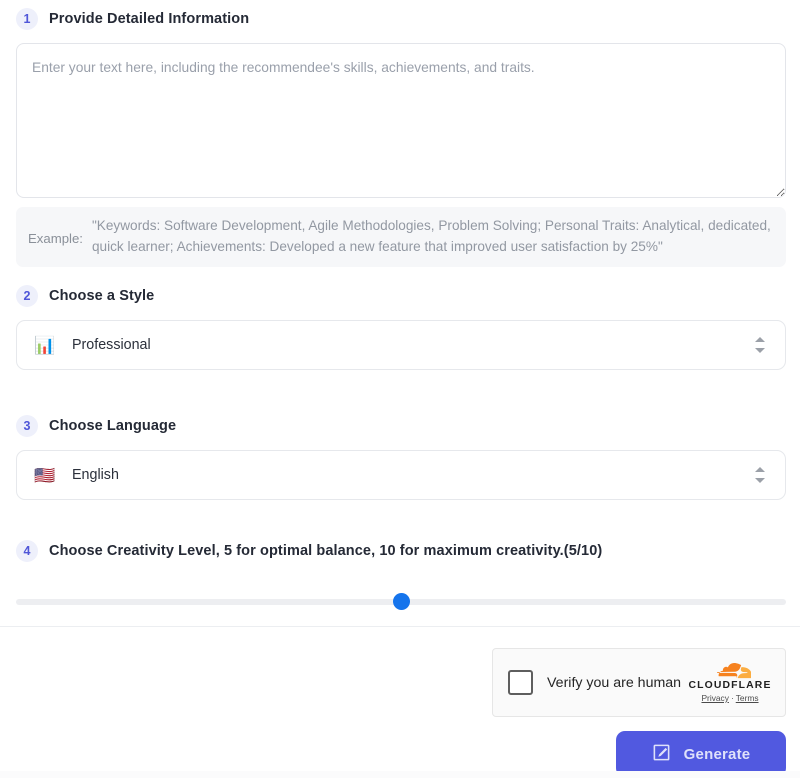 Image resolution: width=800 pixels, height=778 pixels. What do you see at coordinates (730, 685) in the screenshot?
I see `cloudflare-wordmark: CLOUDFLARE` at bounding box center [730, 685].